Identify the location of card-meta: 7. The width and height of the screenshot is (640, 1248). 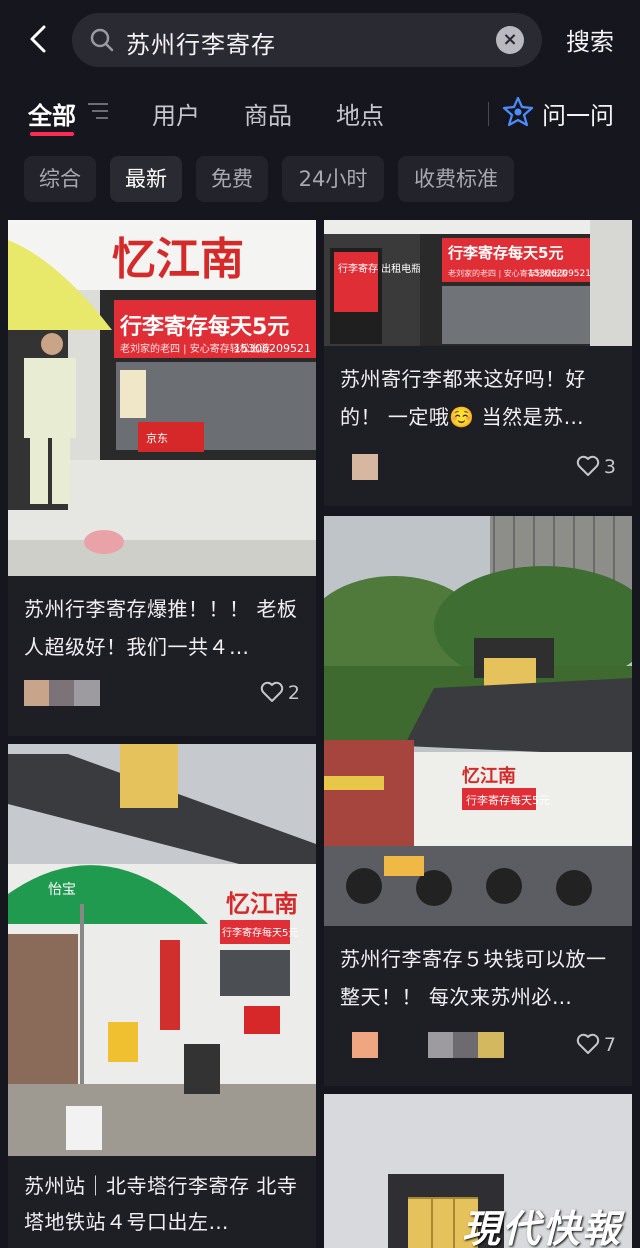
(478, 1046).